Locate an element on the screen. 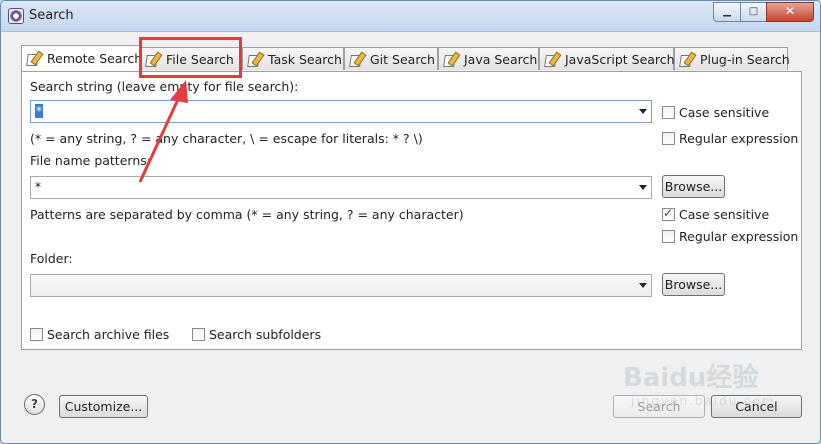  tab-javascript-search: JavaScript Search is located at coordinates (607, 58).